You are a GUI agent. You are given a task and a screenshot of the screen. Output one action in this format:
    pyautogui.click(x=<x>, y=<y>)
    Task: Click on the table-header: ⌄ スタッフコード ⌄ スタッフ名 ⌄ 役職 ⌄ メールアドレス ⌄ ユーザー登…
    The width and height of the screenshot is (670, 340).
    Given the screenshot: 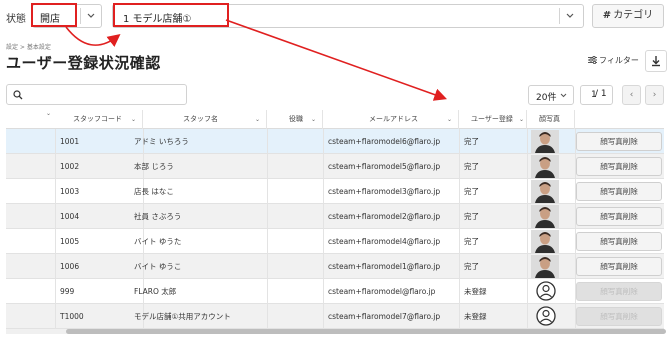 What is the action you would take?
    pyautogui.click(x=335, y=119)
    